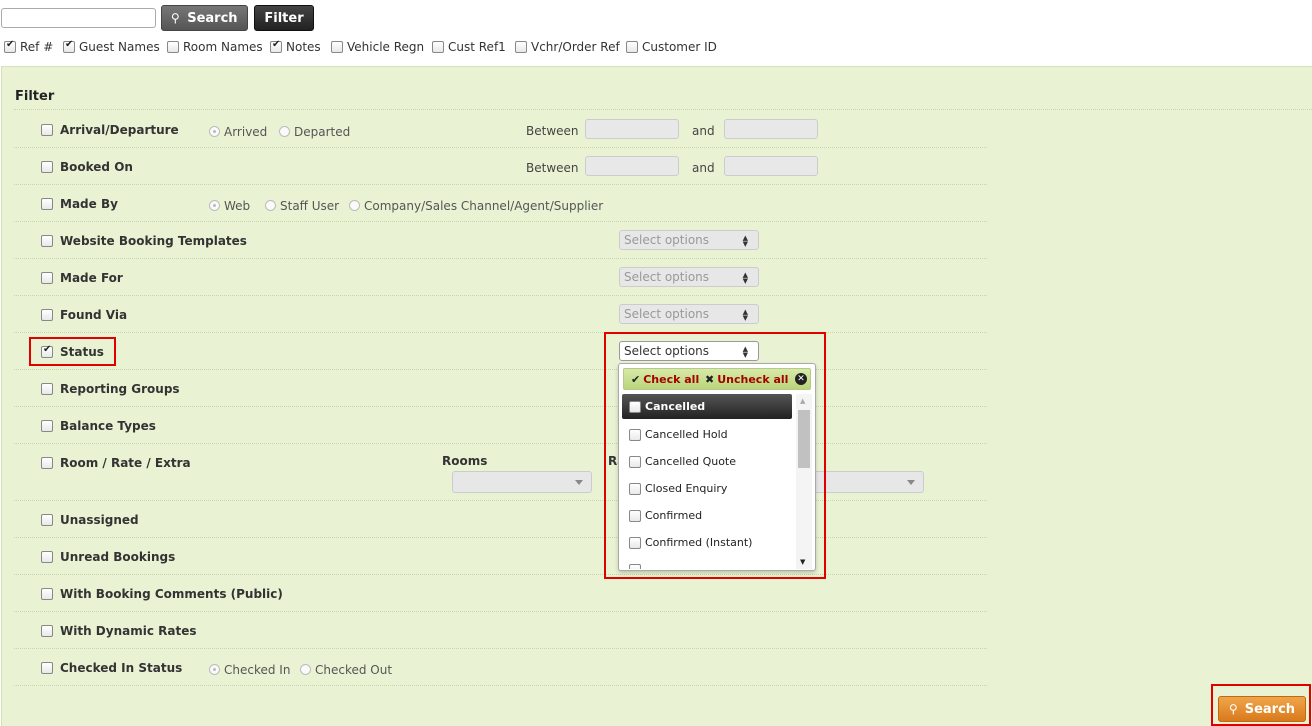 Image resolution: width=1312 pixels, height=726 pixels. What do you see at coordinates (671, 47) in the screenshot?
I see `column-option-customer-id: Customer ID` at bounding box center [671, 47].